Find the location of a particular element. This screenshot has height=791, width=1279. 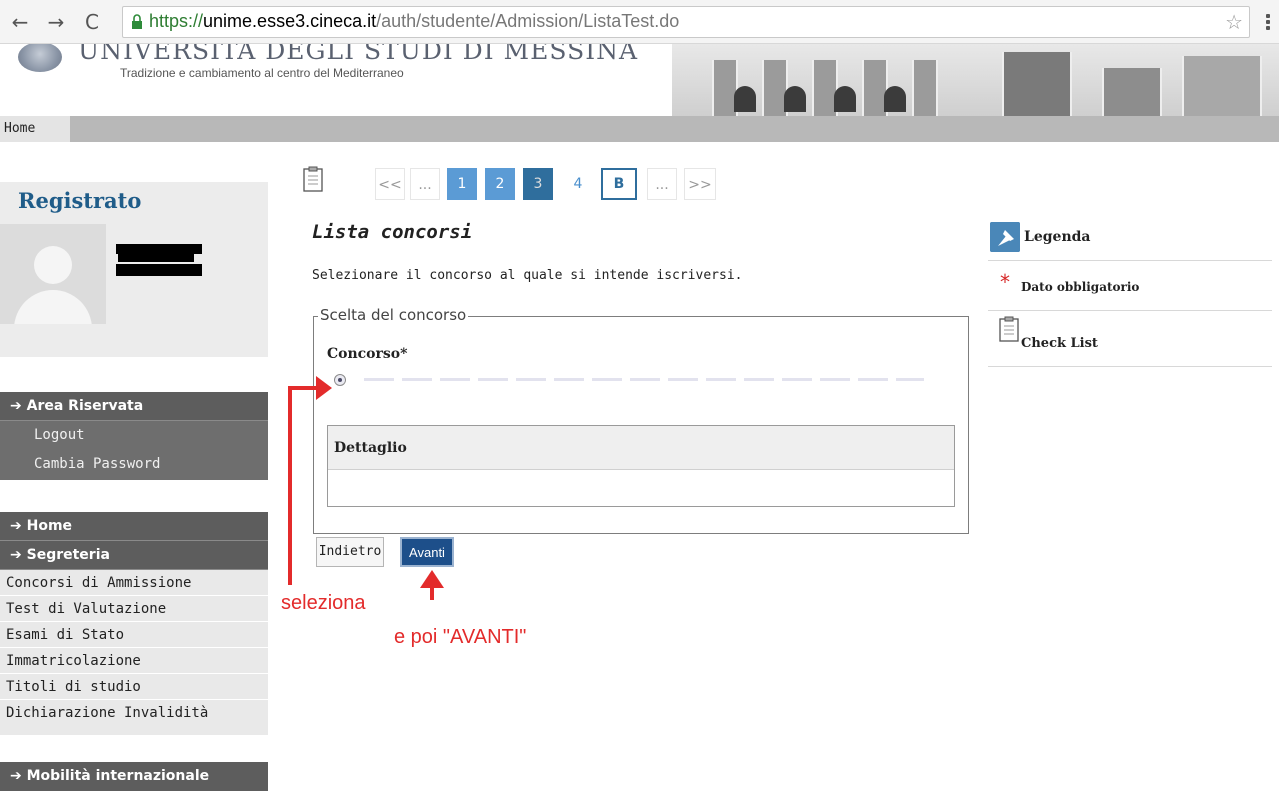

legend-checklist-text: Check List is located at coordinates (1059, 343).